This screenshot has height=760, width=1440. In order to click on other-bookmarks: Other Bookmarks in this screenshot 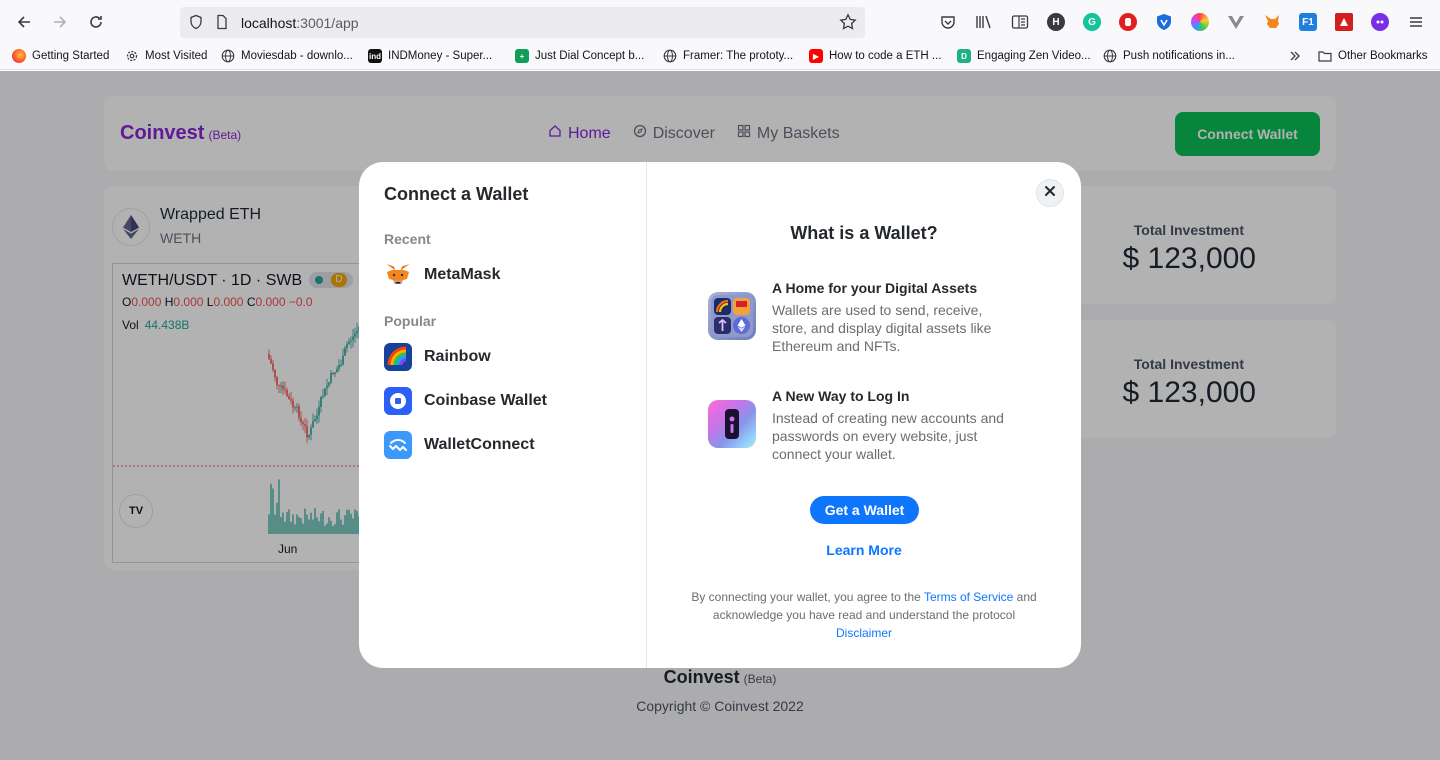, I will do `click(1372, 56)`.